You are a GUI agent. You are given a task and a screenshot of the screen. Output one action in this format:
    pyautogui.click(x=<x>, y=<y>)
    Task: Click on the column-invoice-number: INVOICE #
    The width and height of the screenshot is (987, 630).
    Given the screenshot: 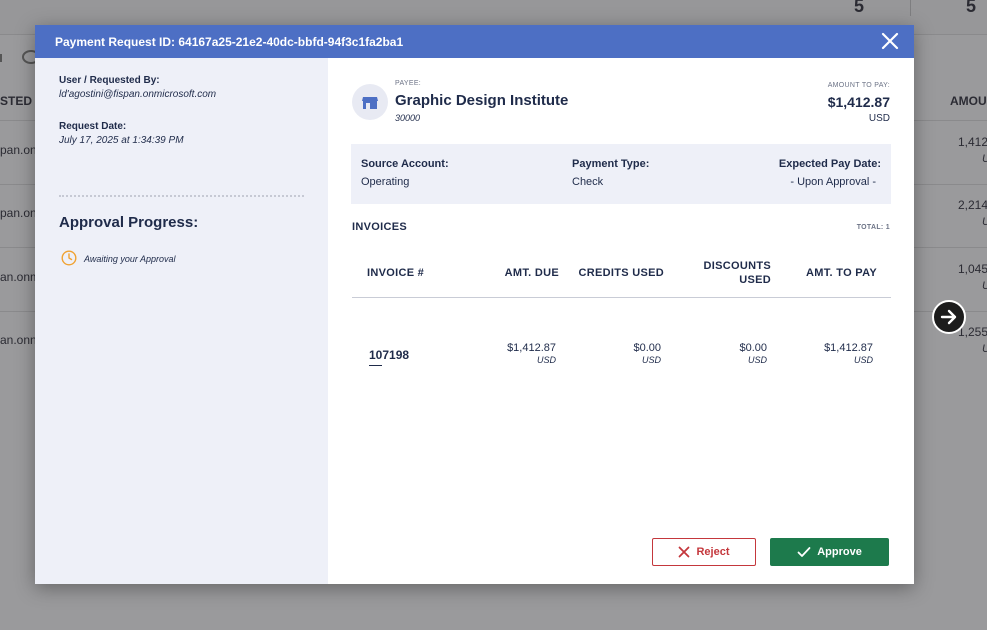 What is the action you would take?
    pyautogui.click(x=396, y=273)
    